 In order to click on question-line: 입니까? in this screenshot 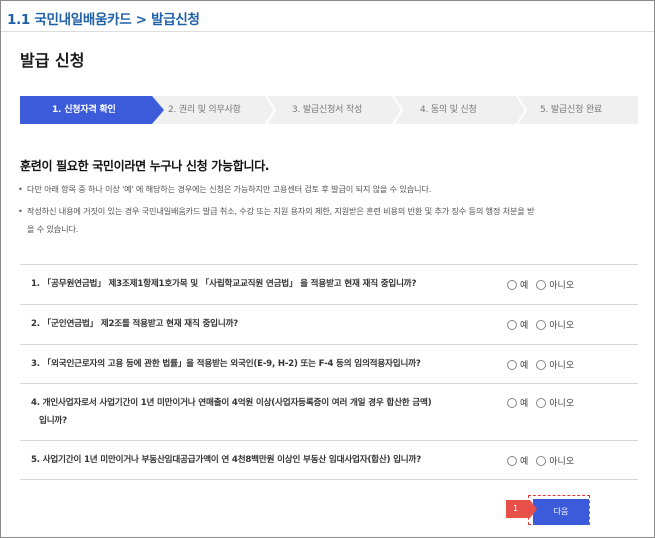, I will do `click(53, 421)`.